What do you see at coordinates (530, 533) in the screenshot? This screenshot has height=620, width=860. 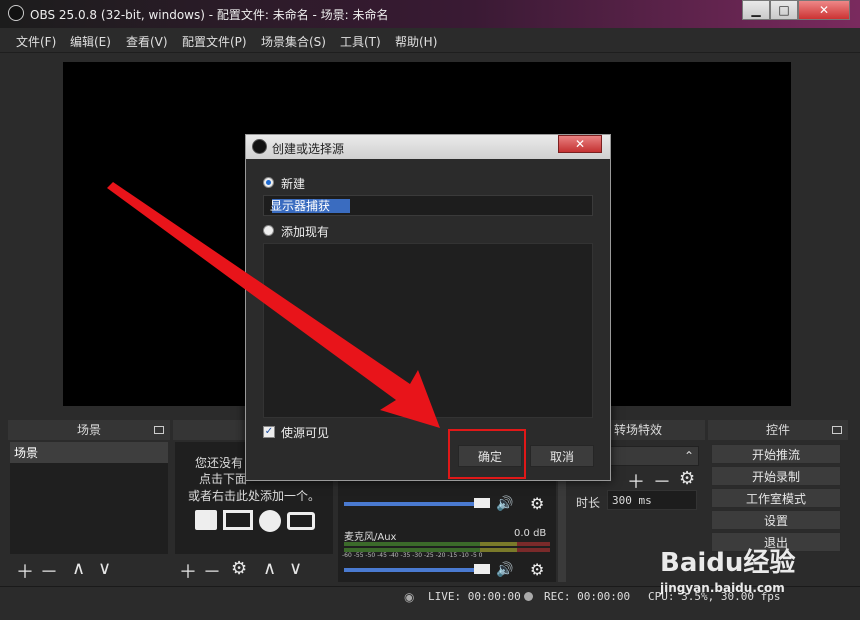 I see `mixer-track-db: 0.0 dB` at bounding box center [530, 533].